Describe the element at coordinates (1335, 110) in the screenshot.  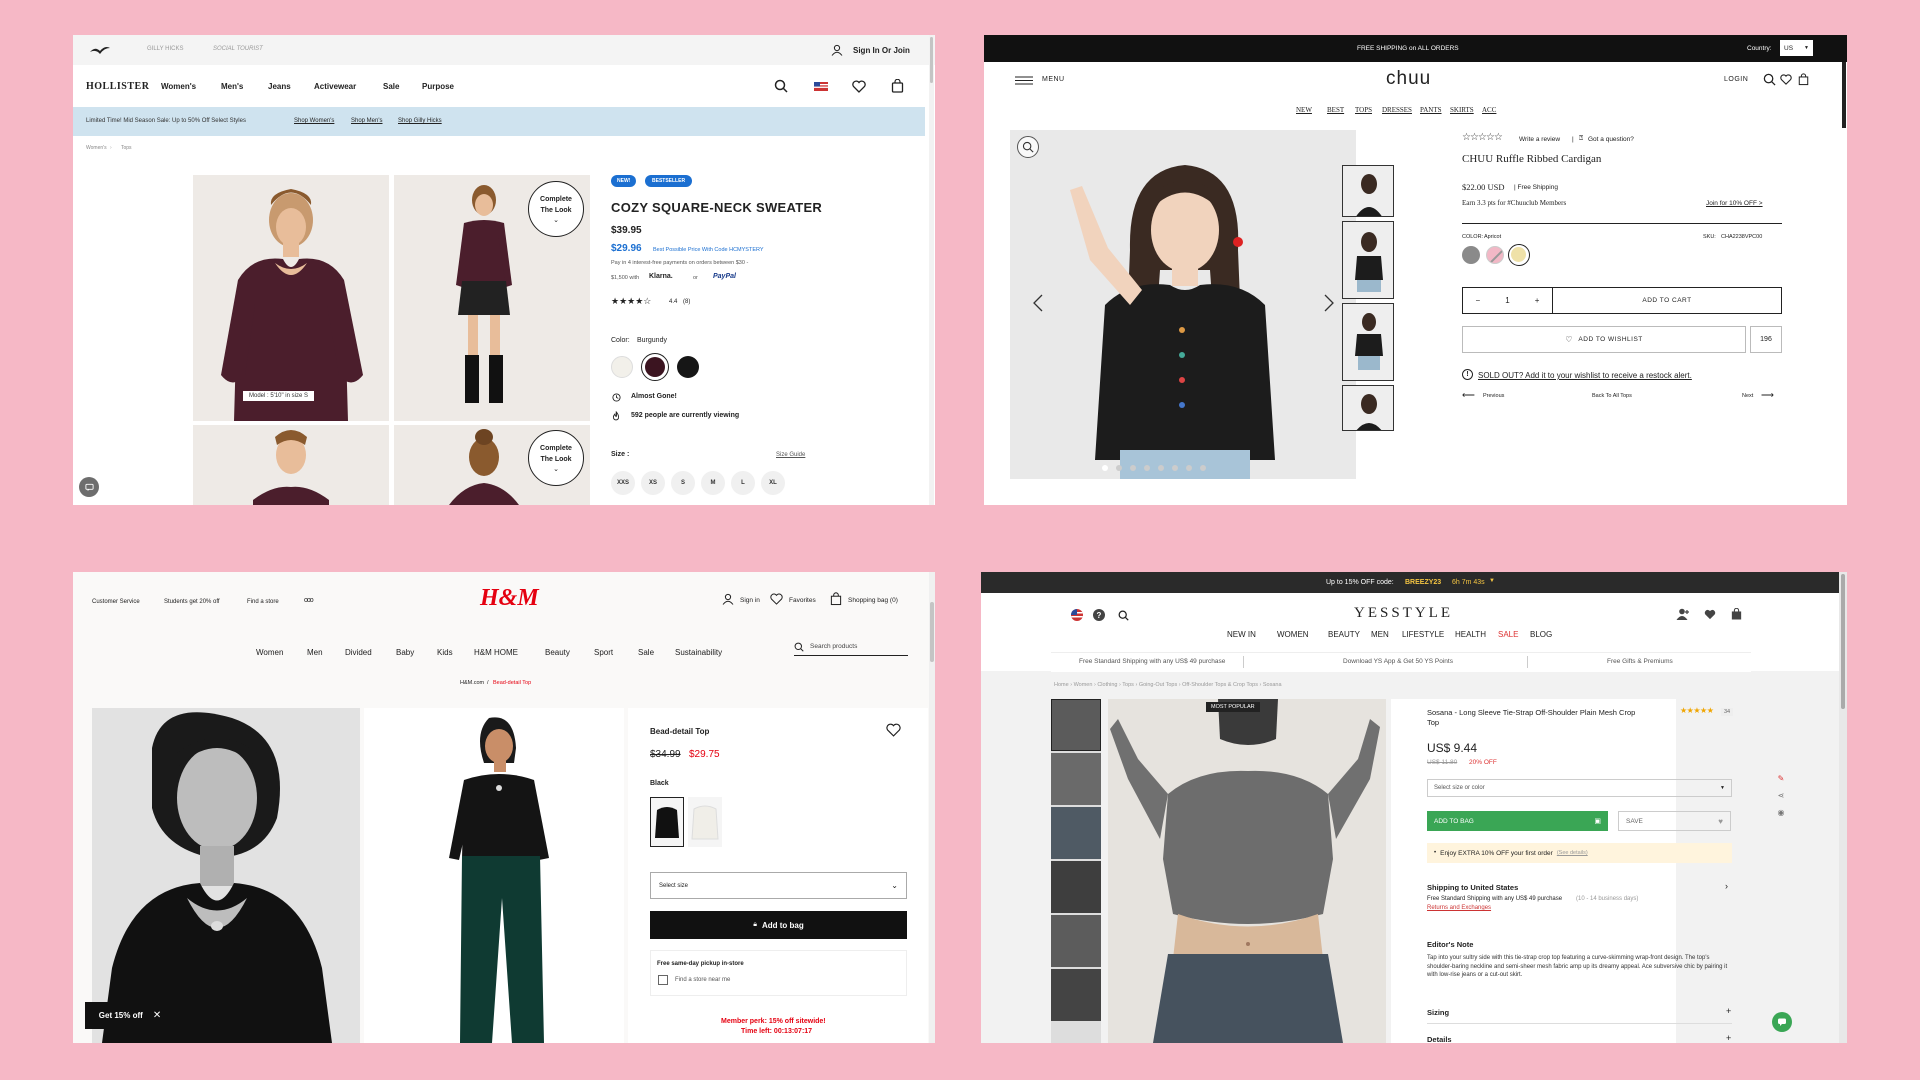
I see `nav-best: BEST` at that location.